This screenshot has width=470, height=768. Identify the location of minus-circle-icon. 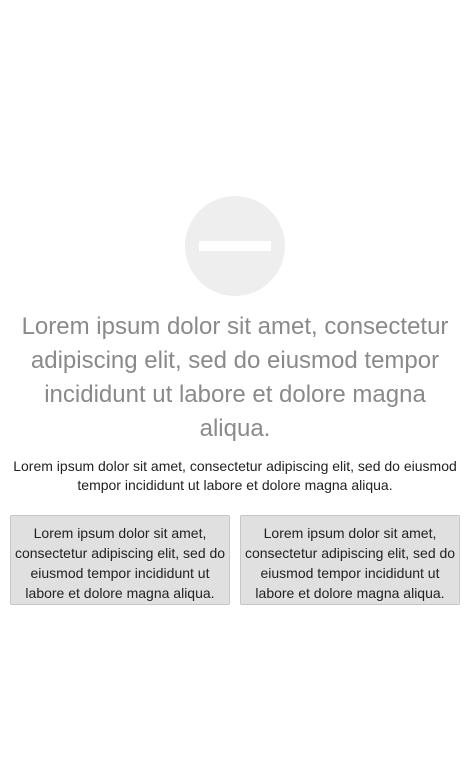
(235, 246).